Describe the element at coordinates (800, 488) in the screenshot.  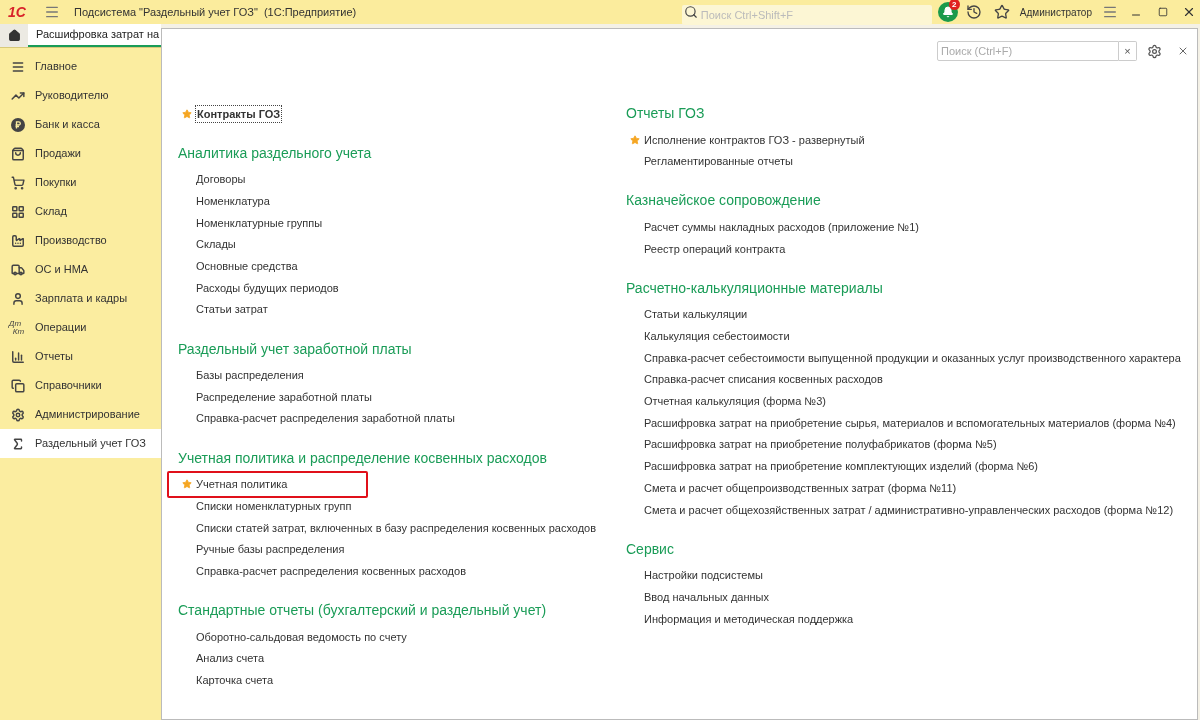
I see `menu-link: Смета и расчет общепроизводственных затрат (форма №11)` at that location.